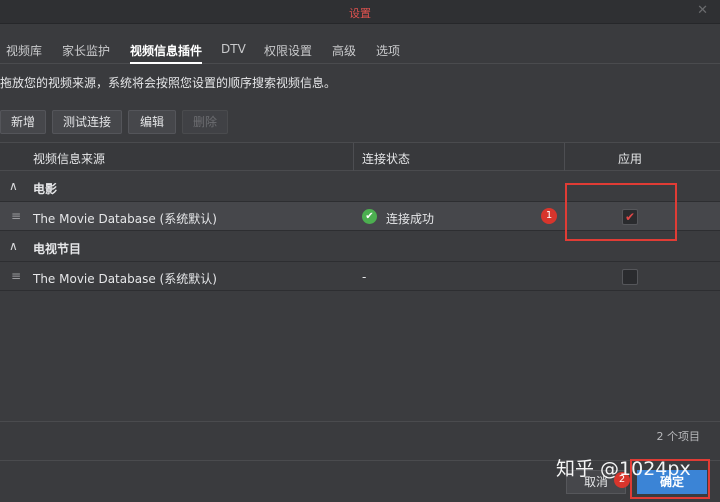 This screenshot has width=720, height=502. I want to click on tab-video-library: 视频库, so click(24, 53).